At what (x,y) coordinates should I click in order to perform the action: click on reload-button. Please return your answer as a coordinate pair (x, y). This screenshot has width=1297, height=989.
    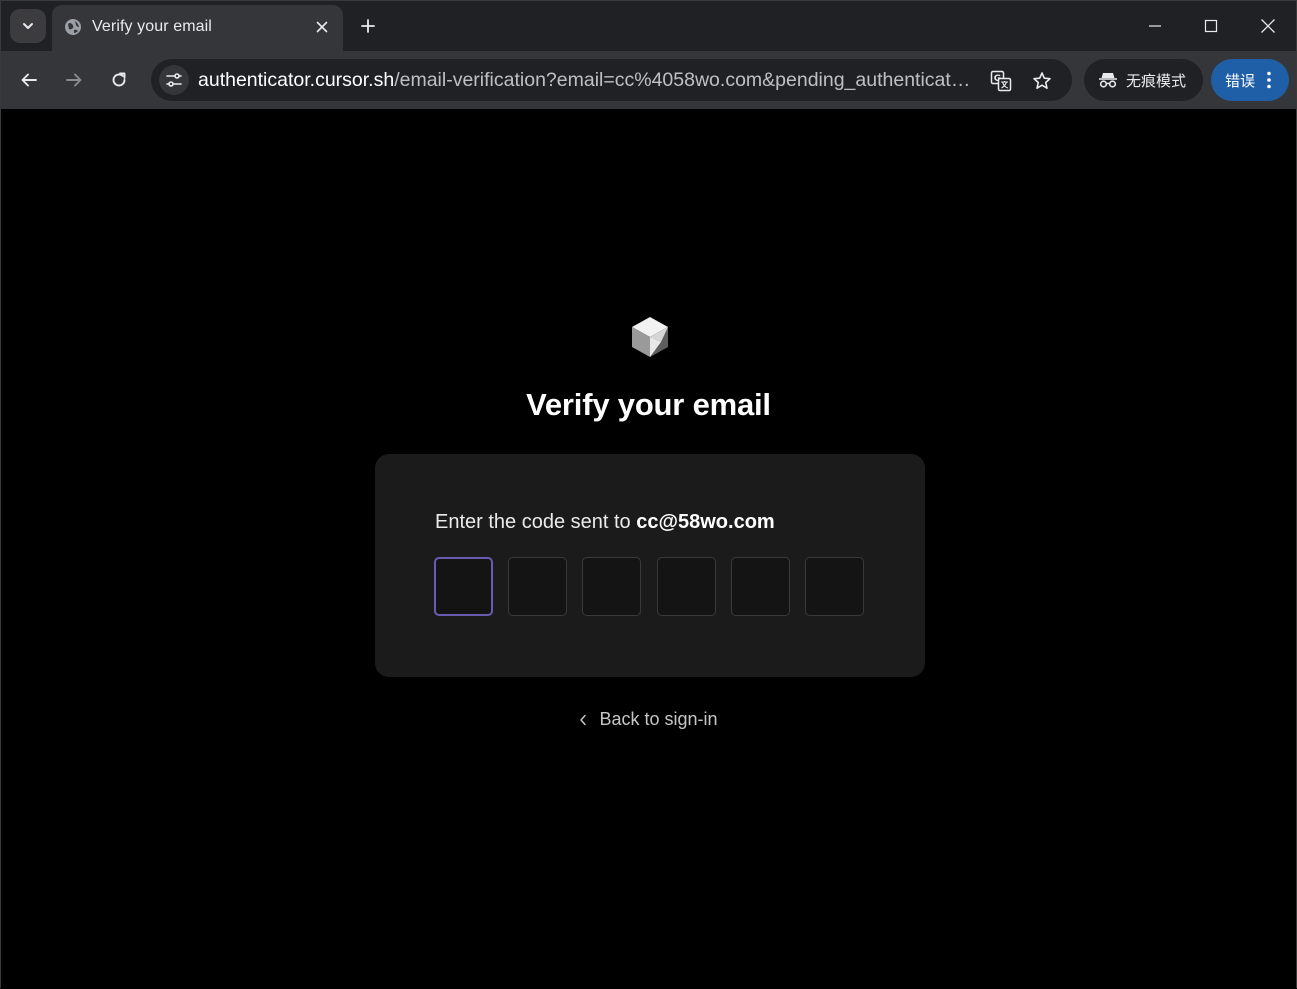
    Looking at the image, I should click on (119, 80).